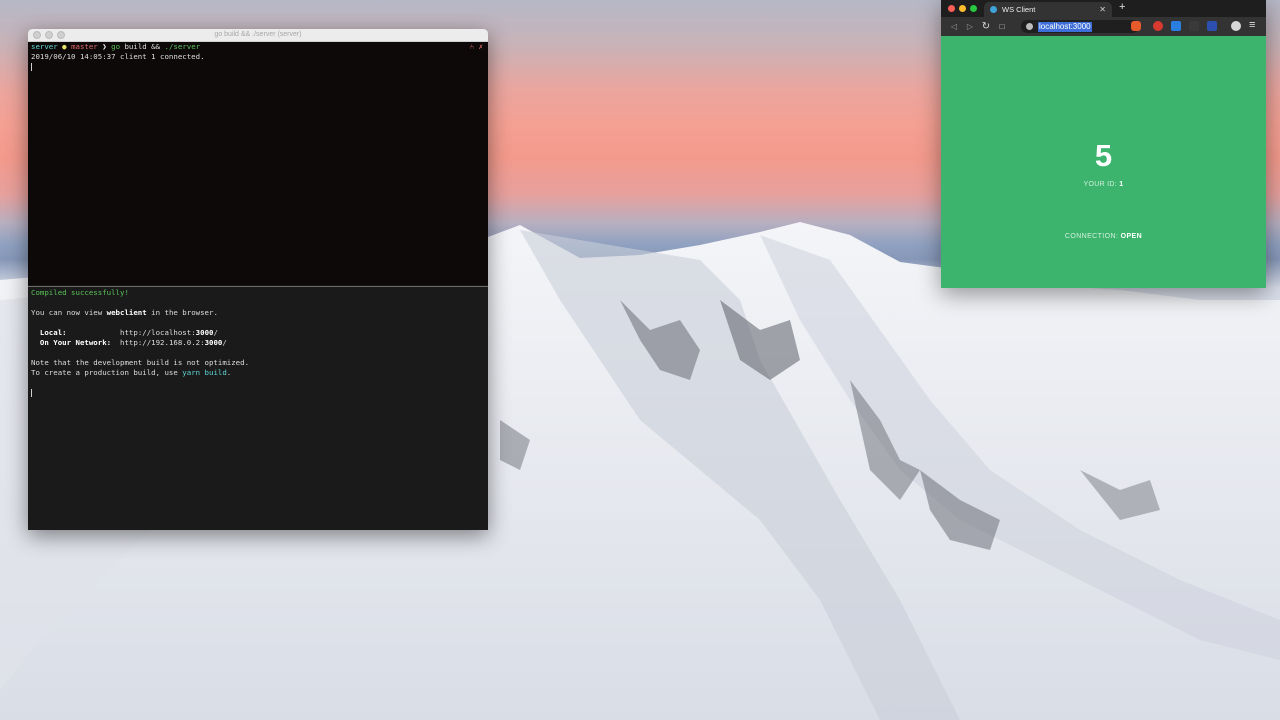 This screenshot has width=1280, height=720. I want to click on page-content: 5 YOUR ID: 1 CONNECTION: OPEN, so click(1103, 162).